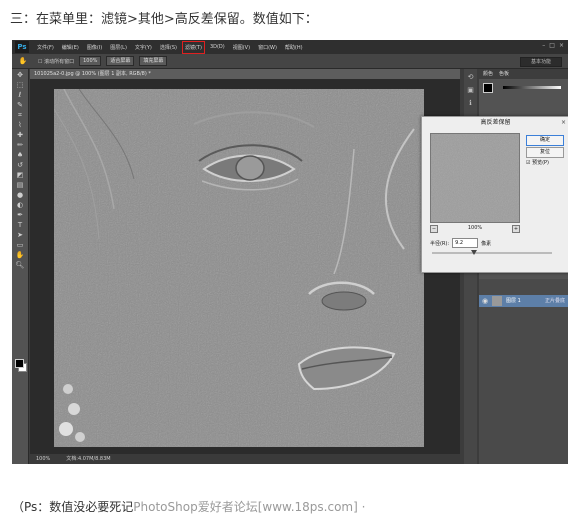 The image size is (577, 524). What do you see at coordinates (290, 61) in the screenshot?
I see `options-bar: ✋ ☐ 滚动所有窗口 100% 适合屏幕 填充屏幕 基本功能` at bounding box center [290, 61].